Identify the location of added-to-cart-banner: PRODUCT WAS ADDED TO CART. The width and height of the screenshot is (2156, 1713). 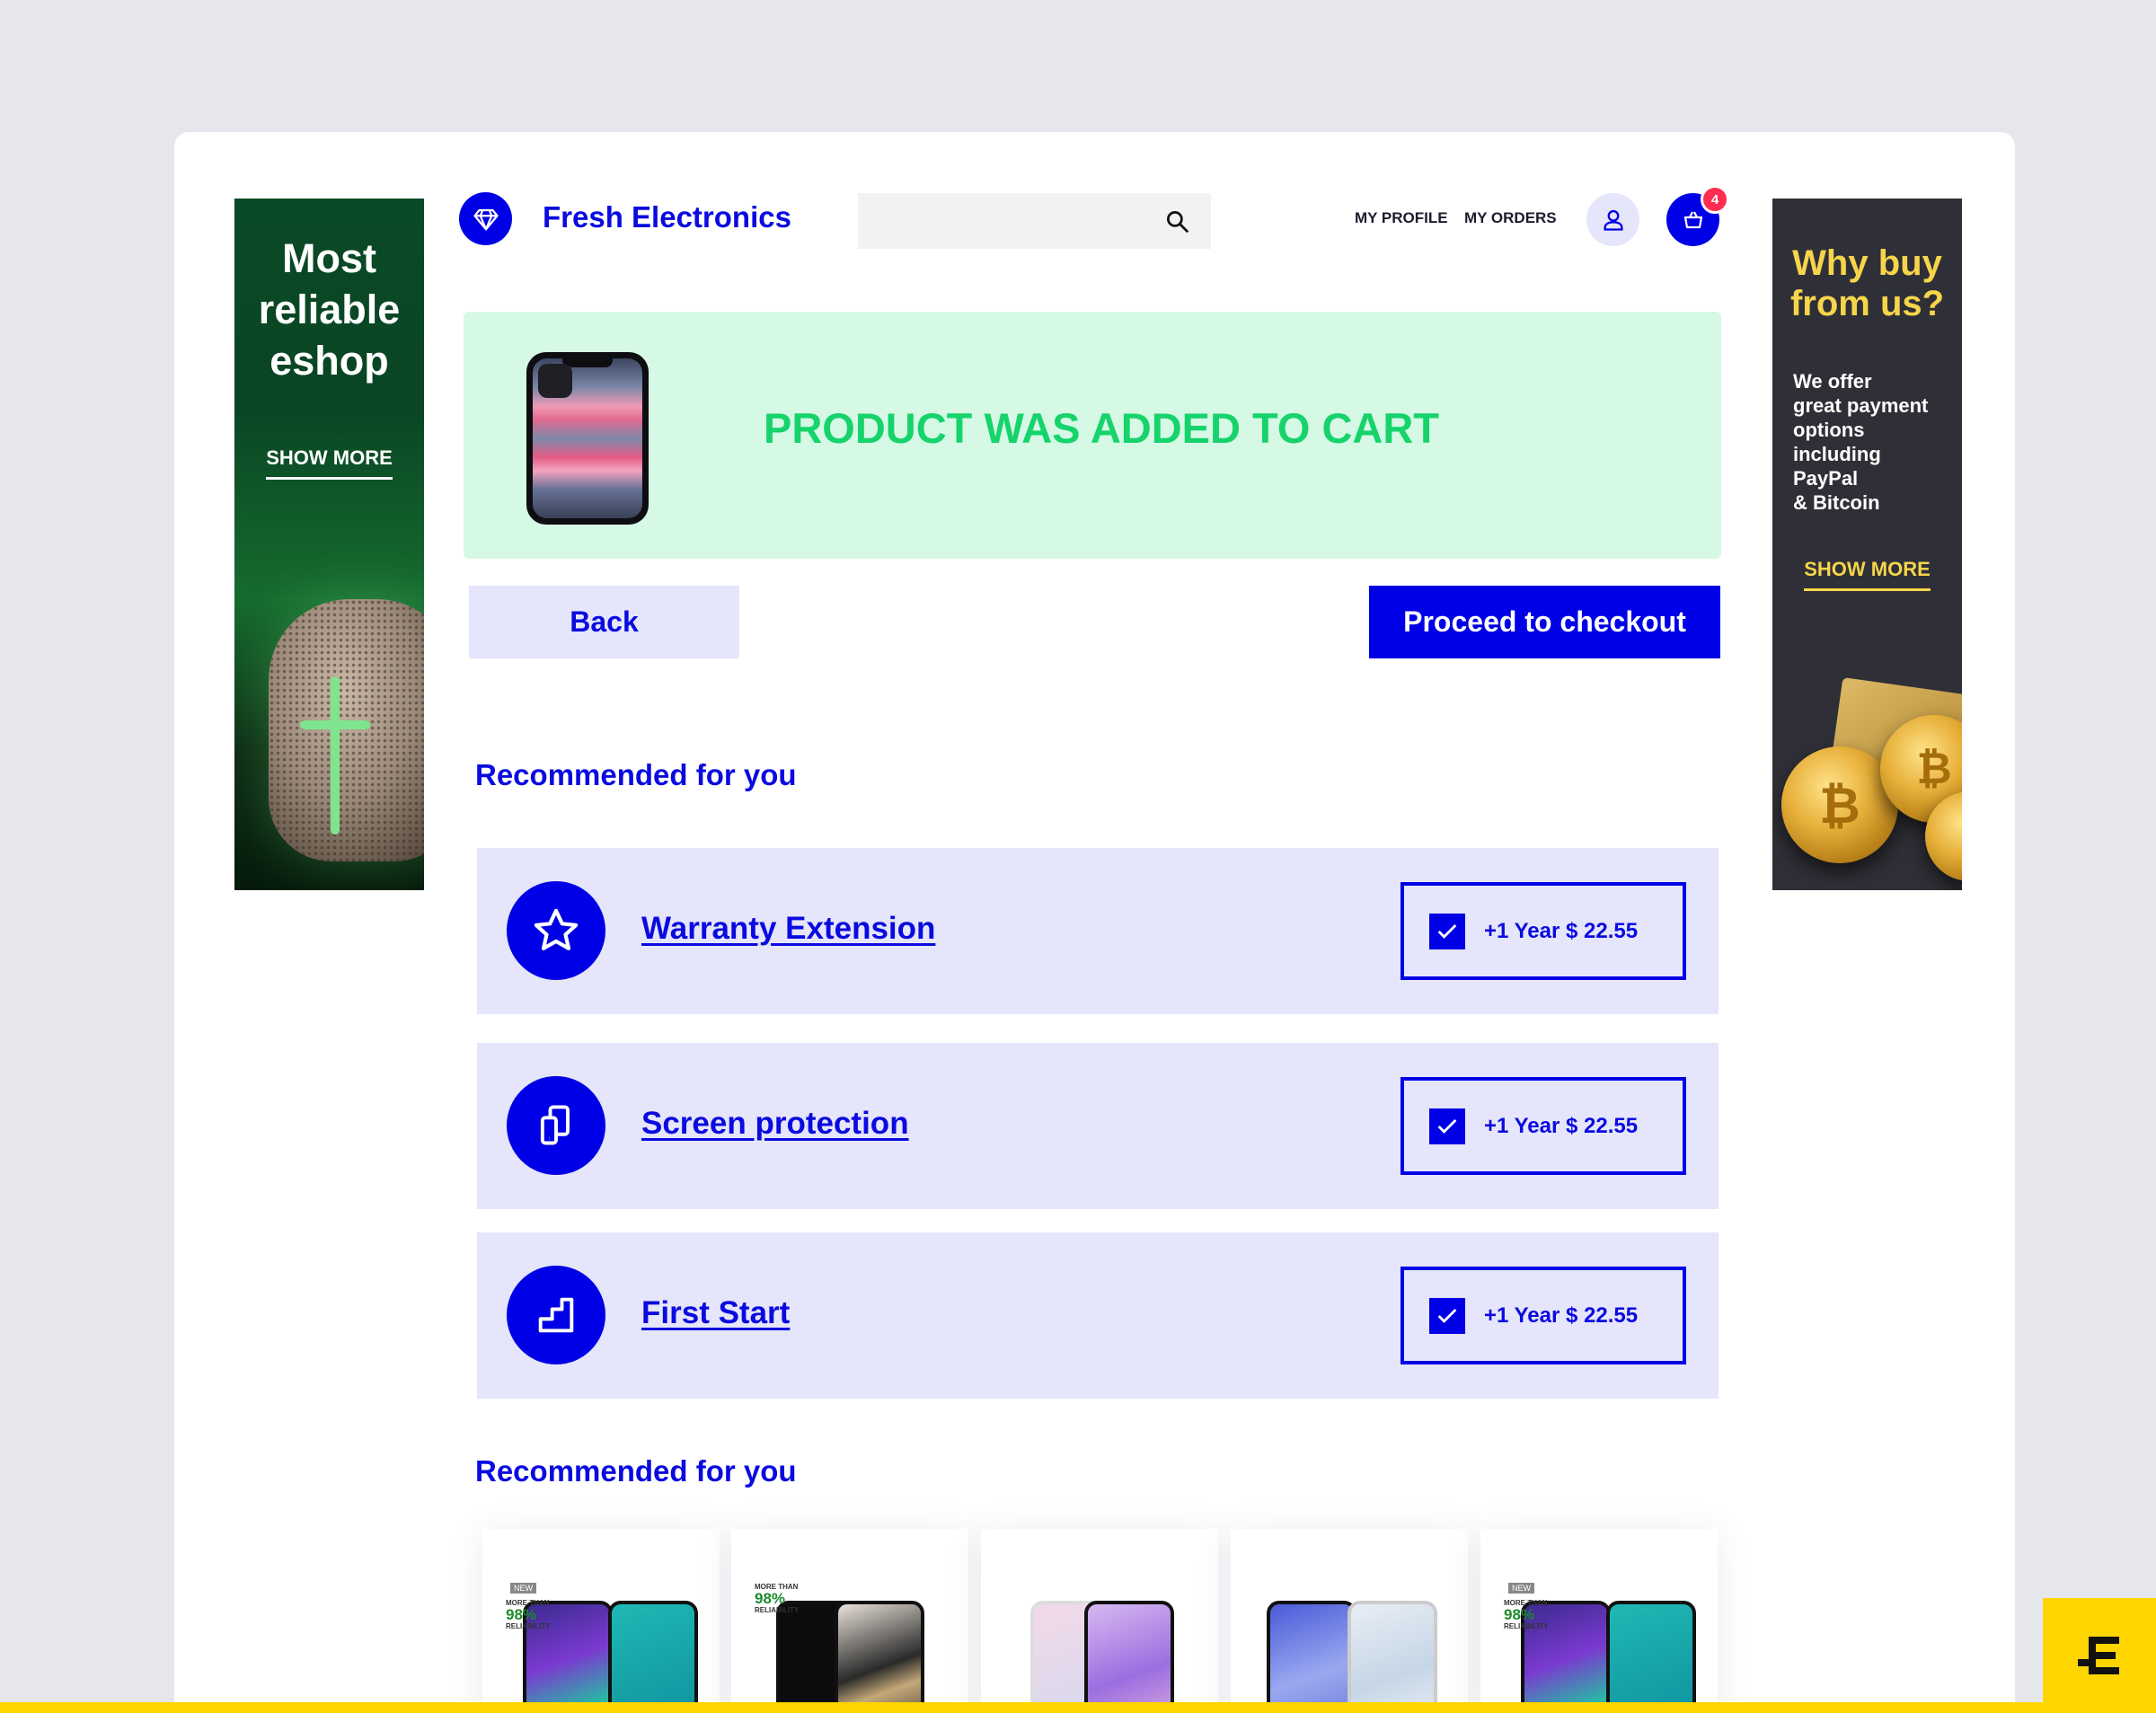
(1092, 435).